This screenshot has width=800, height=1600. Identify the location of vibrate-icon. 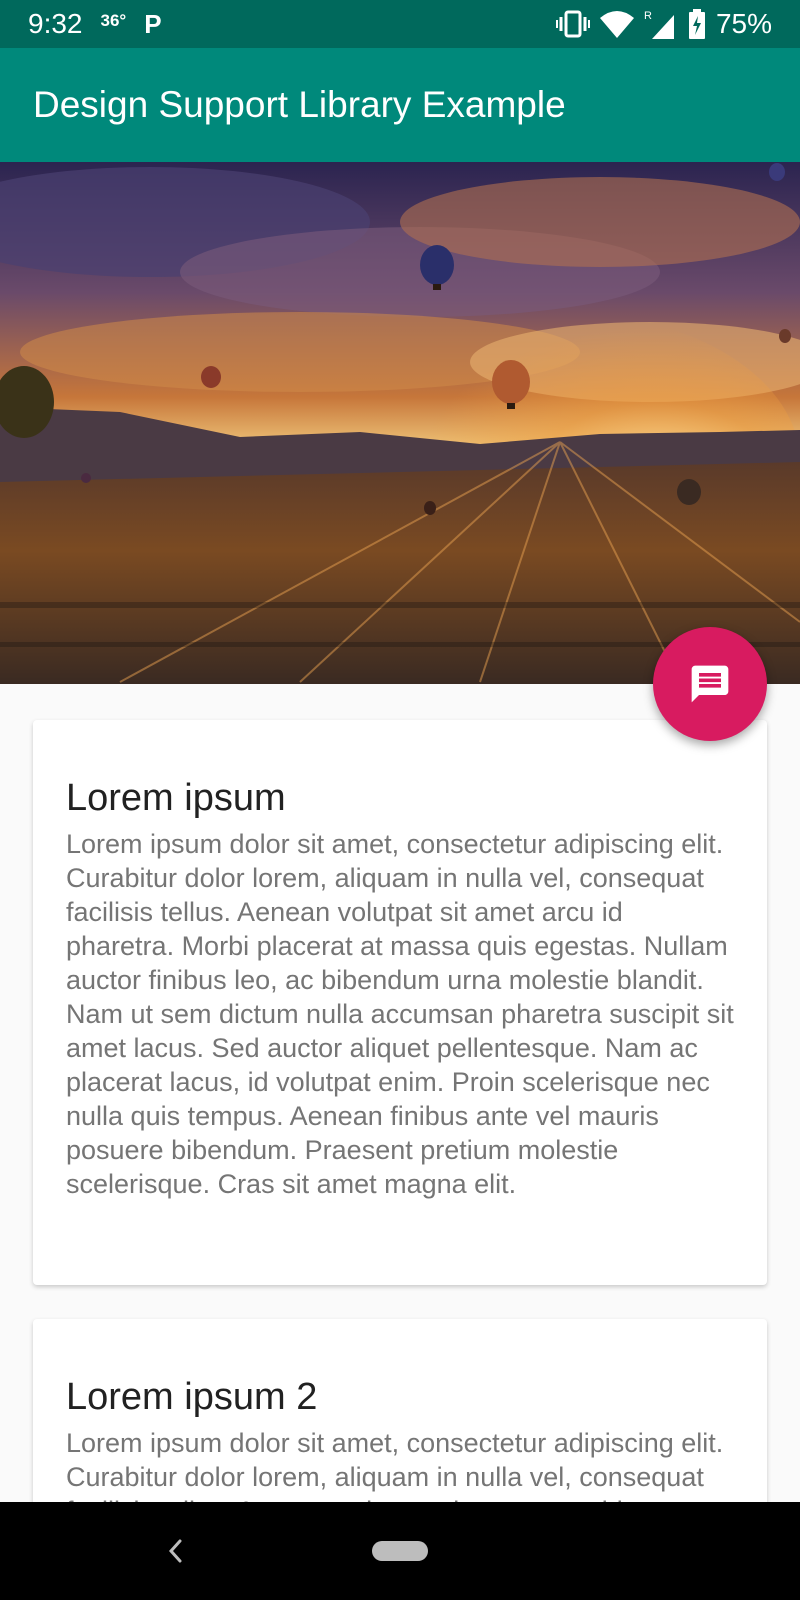
(572, 24).